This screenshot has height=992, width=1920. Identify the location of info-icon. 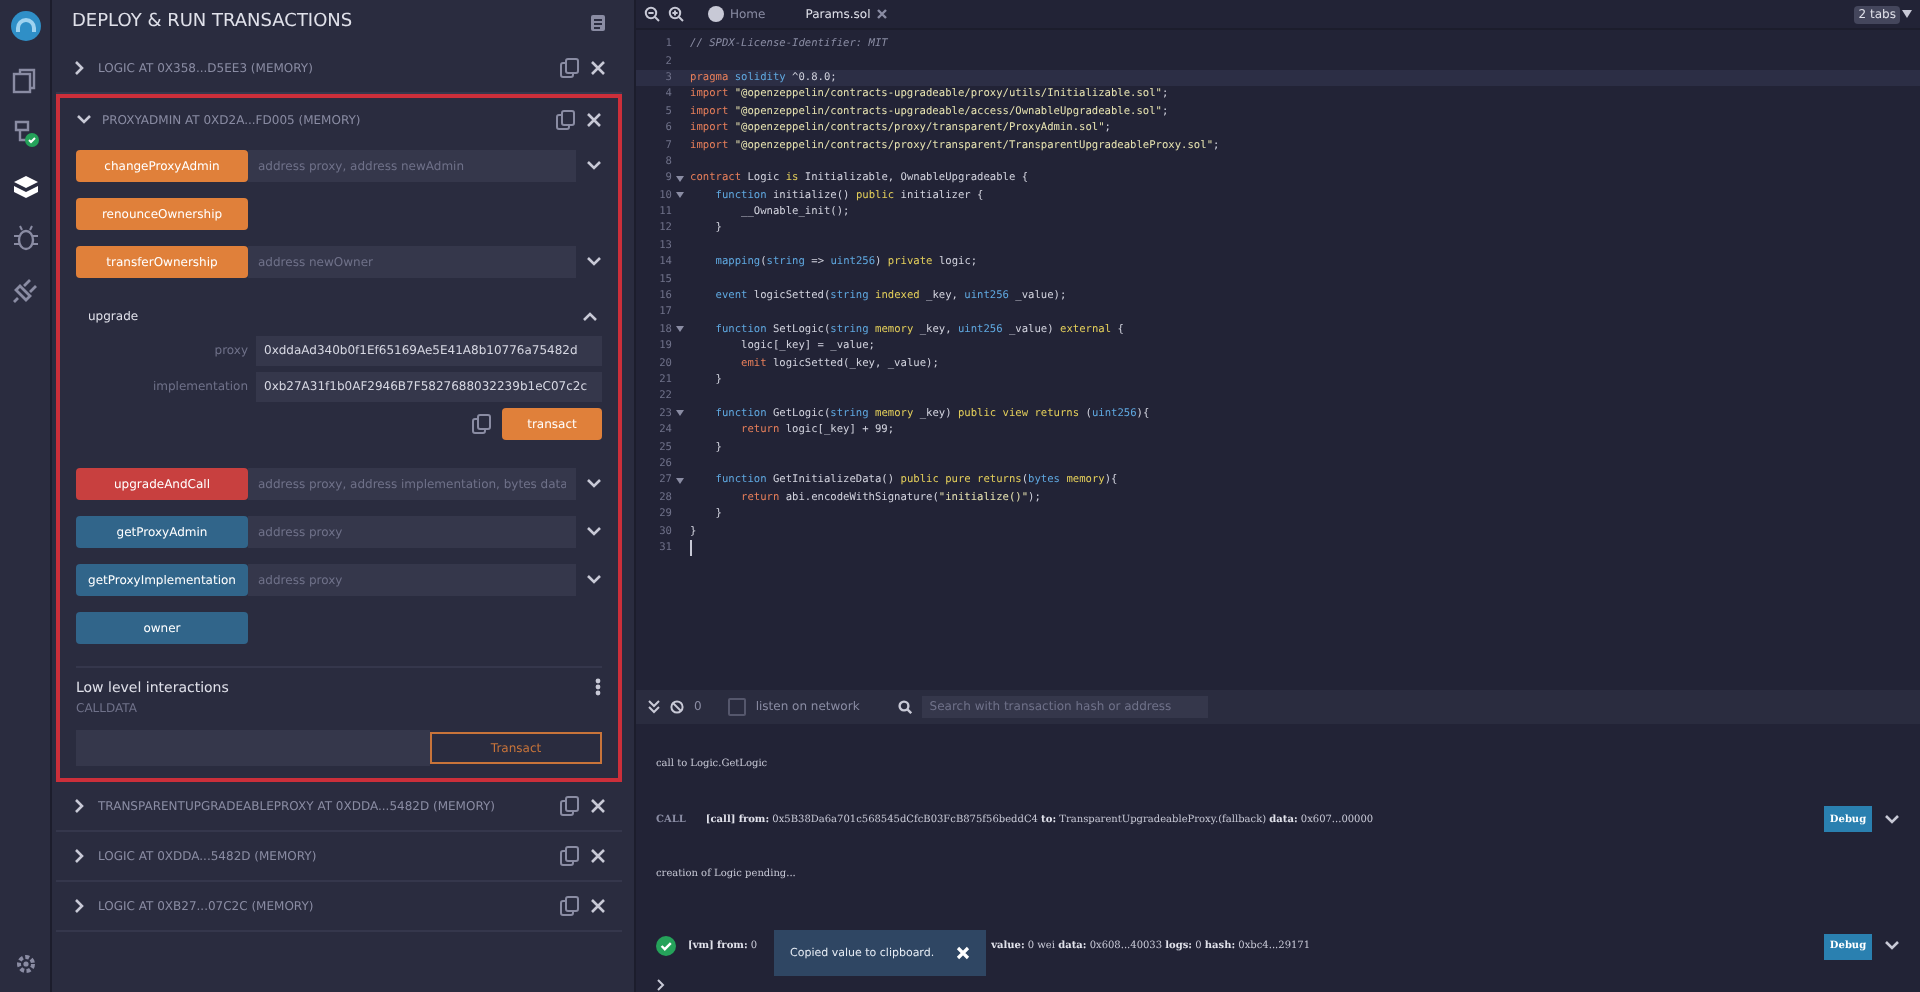
(598, 687).